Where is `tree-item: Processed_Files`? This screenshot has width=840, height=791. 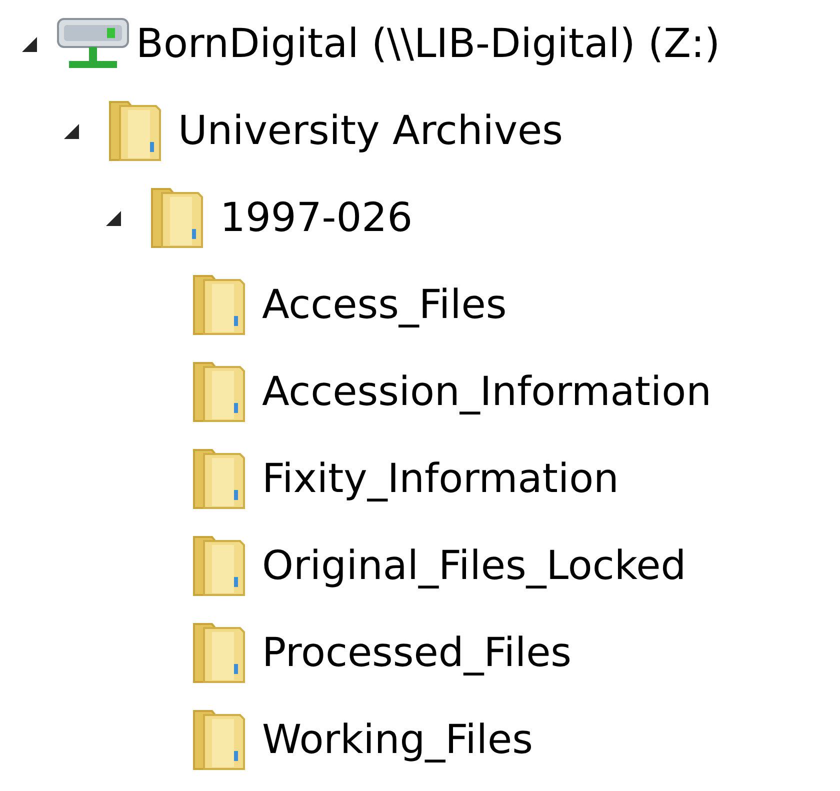 tree-item: Processed_Files is located at coordinates (417, 652).